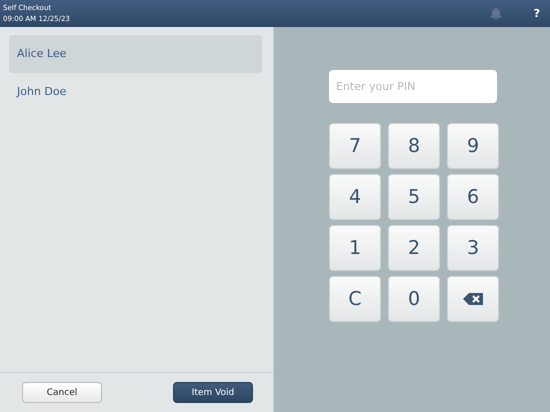 Image resolution: width=550 pixels, height=412 pixels. I want to click on keypad-key: 9, so click(473, 146).